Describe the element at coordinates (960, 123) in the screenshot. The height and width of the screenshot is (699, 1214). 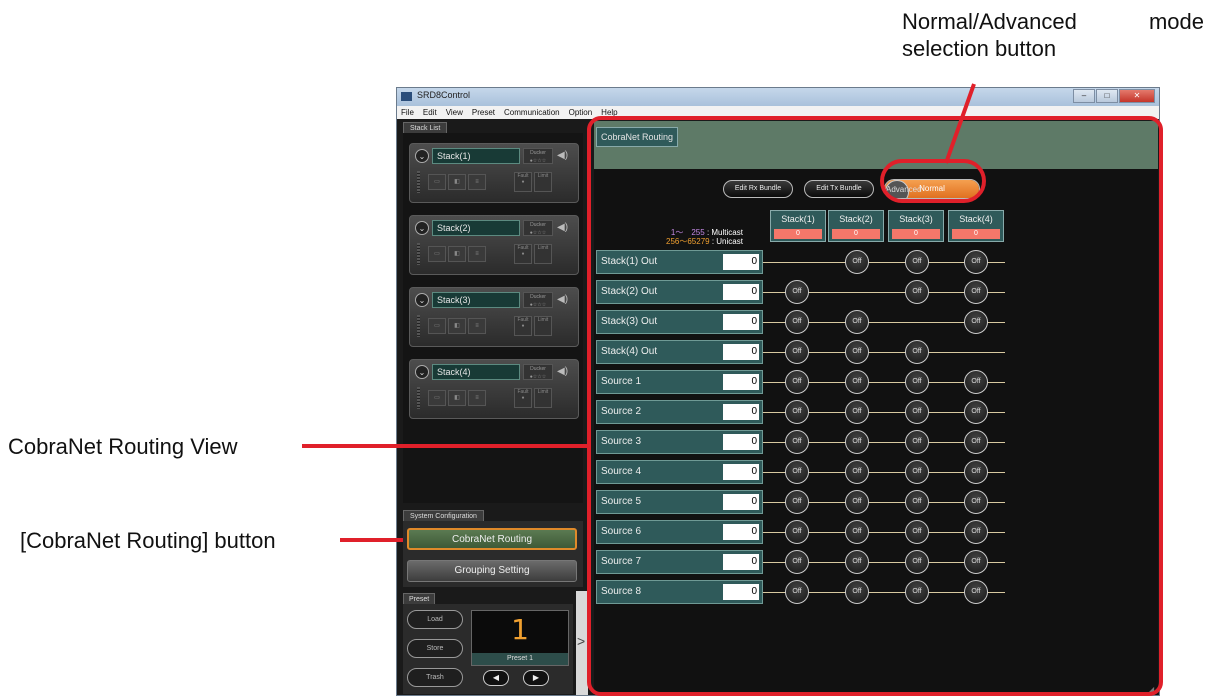
I see `mode-callout-line` at that location.